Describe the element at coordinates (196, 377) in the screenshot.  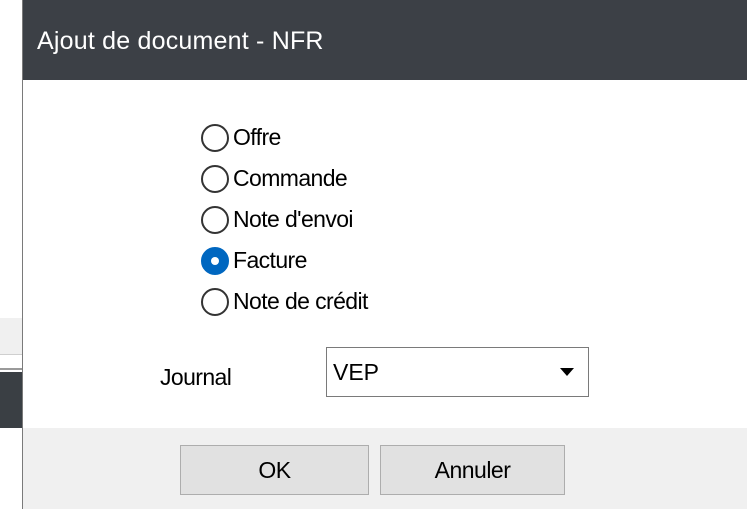
I see `journal-label: Journal` at that location.